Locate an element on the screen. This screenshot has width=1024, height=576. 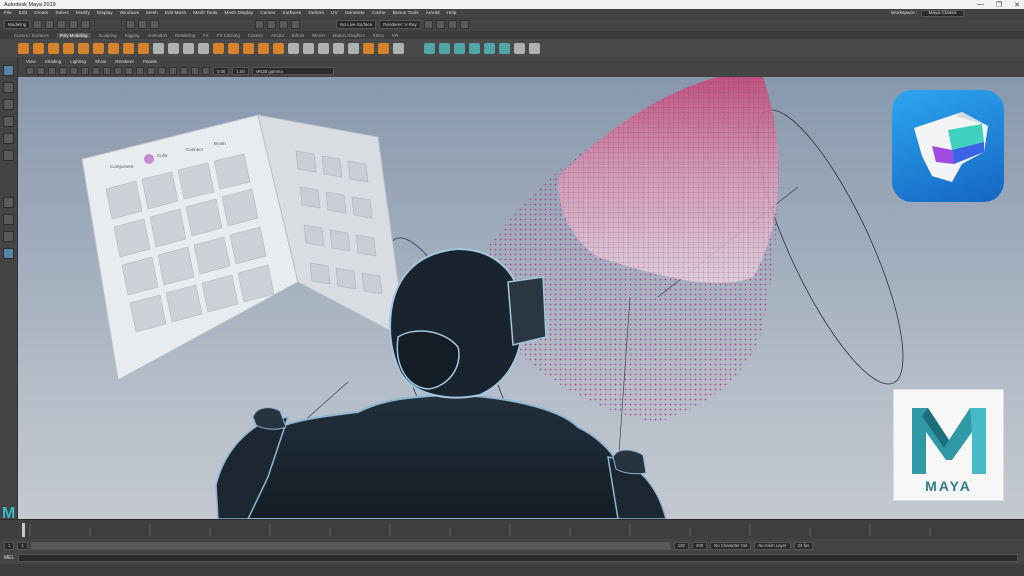
vr-tab-brush: Brush is located at coordinates (220, 143).